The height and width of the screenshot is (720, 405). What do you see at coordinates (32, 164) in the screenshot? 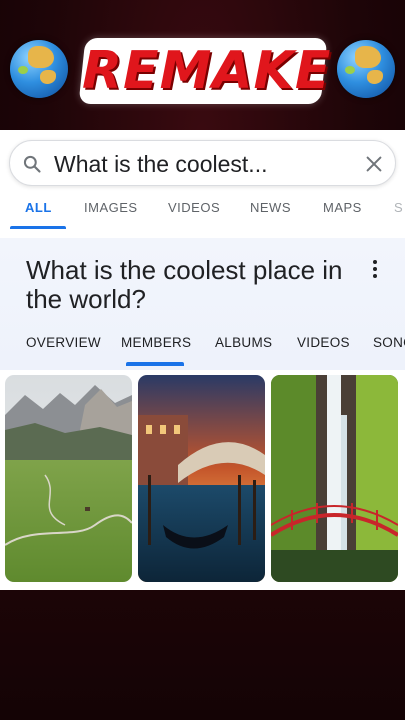
I see `search-icon` at bounding box center [32, 164].